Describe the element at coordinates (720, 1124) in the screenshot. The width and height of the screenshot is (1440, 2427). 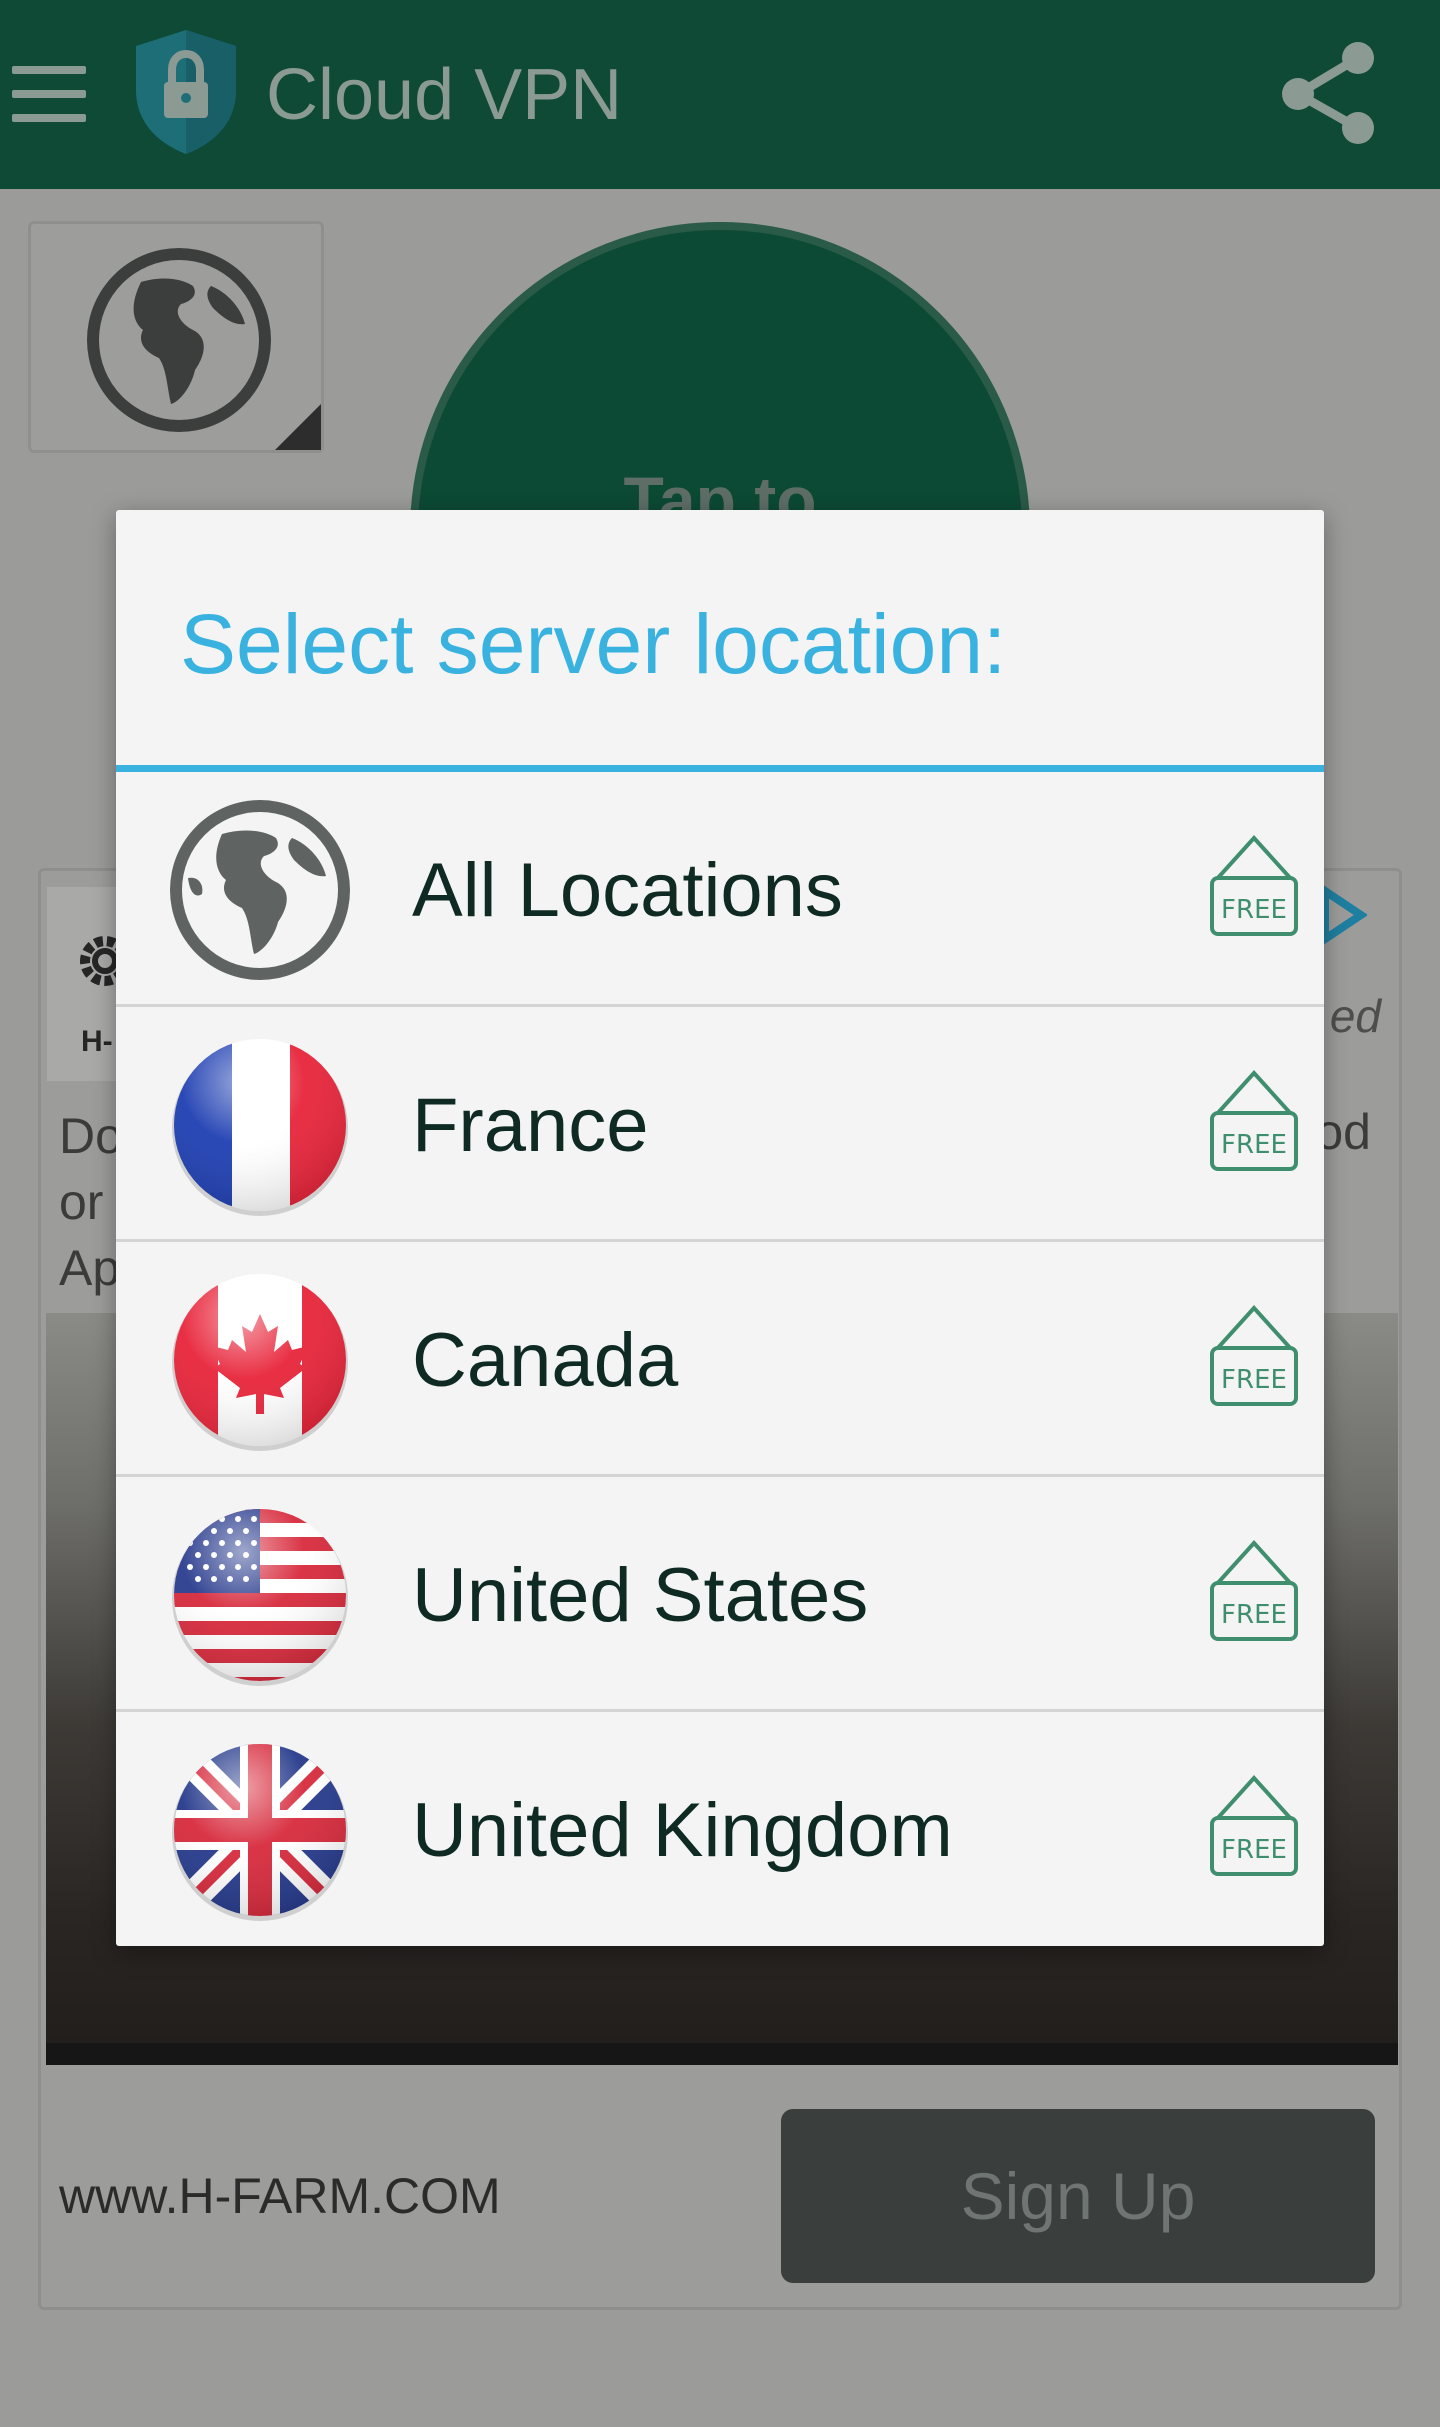
I see `location-item-france: France FREE` at that location.